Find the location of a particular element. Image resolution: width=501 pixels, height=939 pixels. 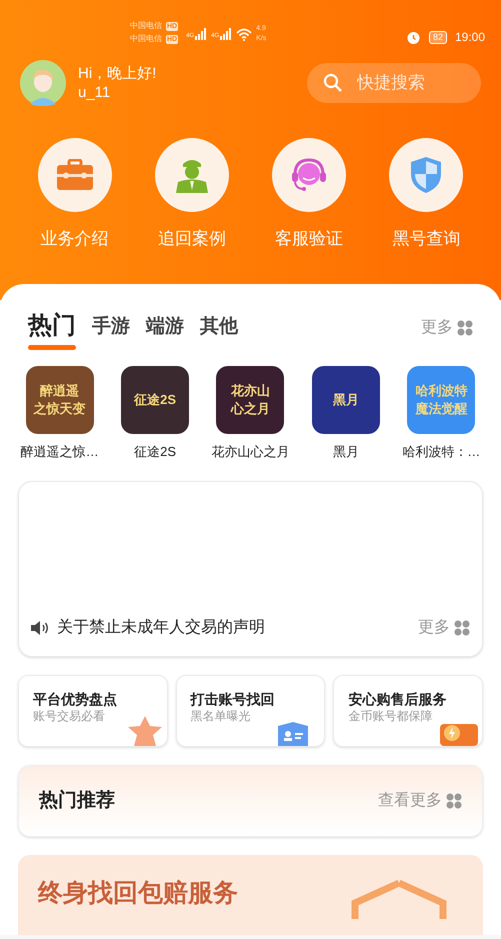

username: u_11 is located at coordinates (95, 92).